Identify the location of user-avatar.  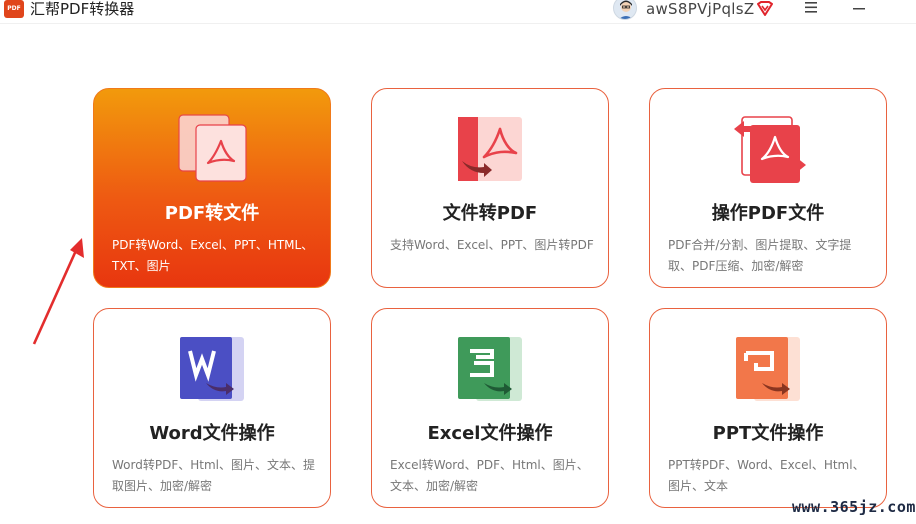
(625, 10).